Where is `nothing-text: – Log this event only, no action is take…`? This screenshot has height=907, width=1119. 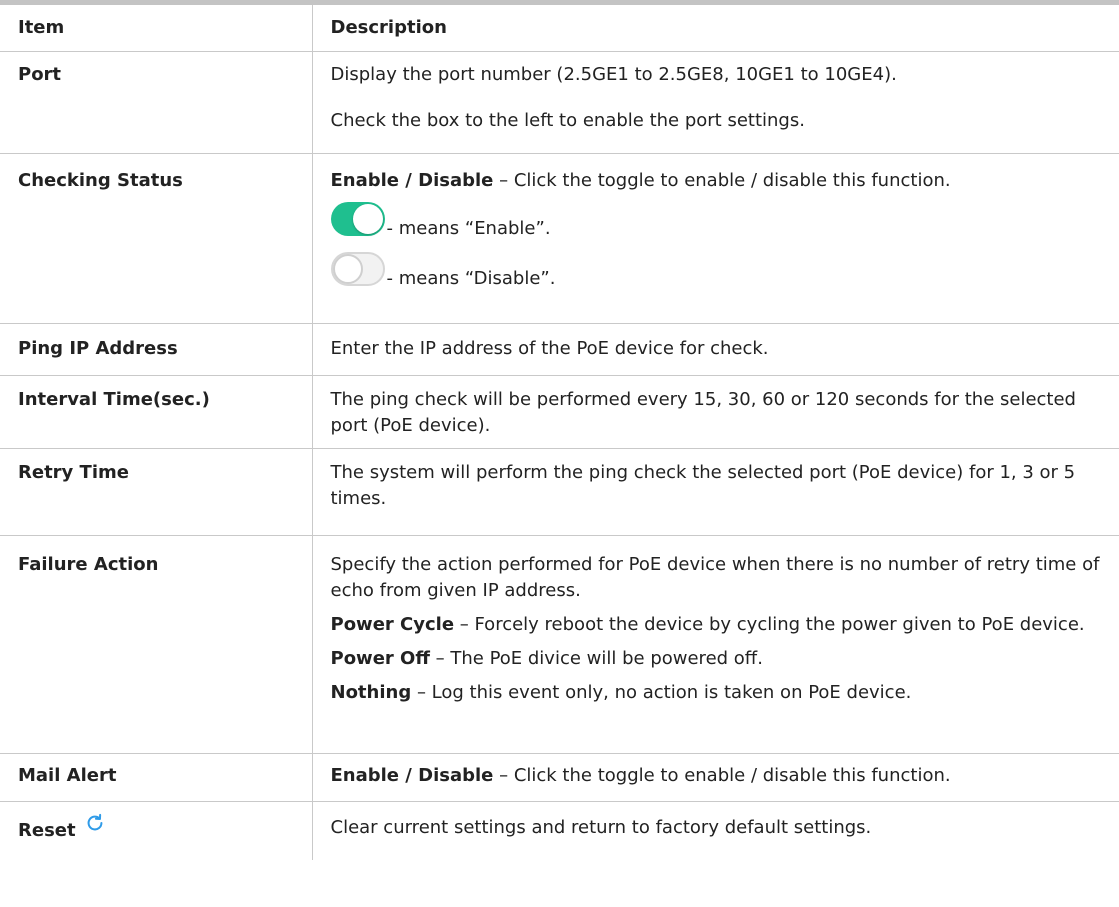 nothing-text: – Log this event only, no action is take… is located at coordinates (661, 692).